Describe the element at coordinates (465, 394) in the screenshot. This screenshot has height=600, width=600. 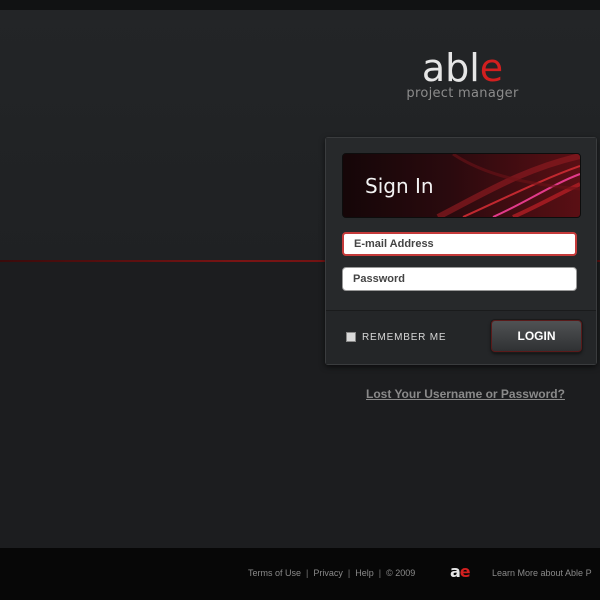
I see `lost-credentials-link: Lost Your Username or Password?` at that location.